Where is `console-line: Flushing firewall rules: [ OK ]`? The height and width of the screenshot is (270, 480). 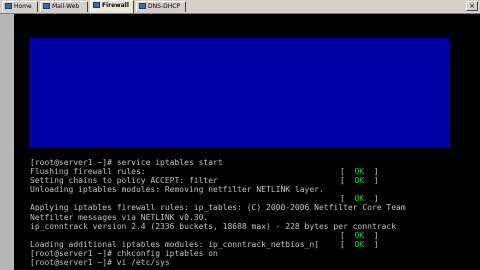 console-line: Flushing firewall rules: [ OK ] is located at coordinates (253, 171).